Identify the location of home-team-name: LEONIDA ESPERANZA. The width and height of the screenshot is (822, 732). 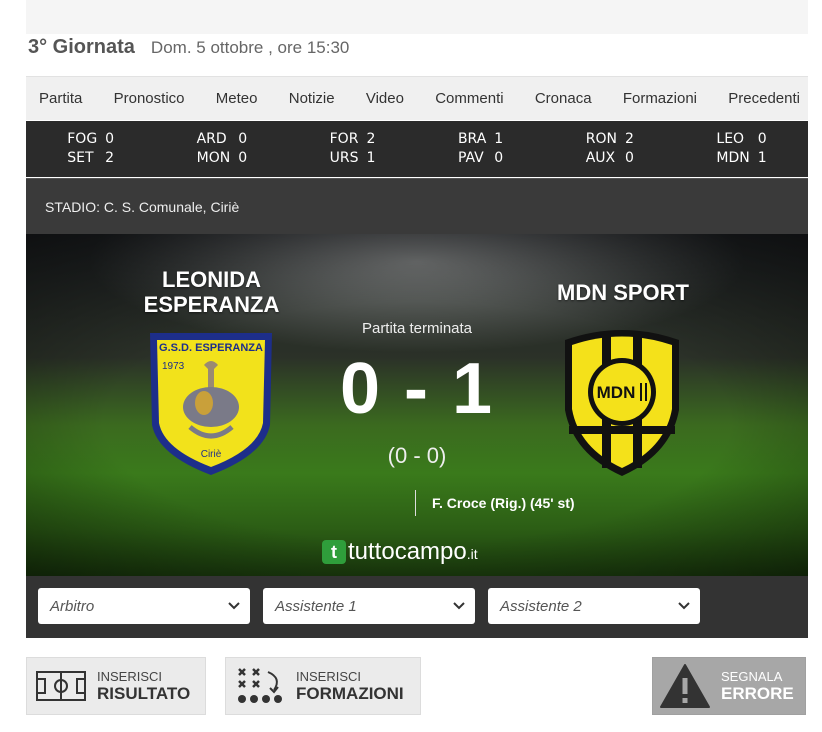
(211, 292).